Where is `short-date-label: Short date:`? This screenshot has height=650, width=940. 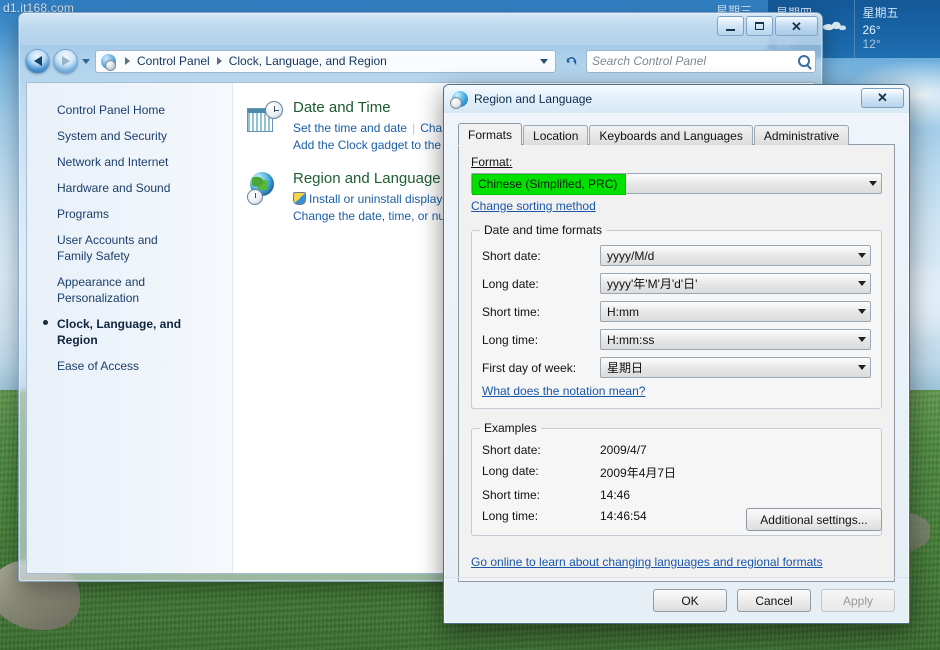 short-date-label: Short date: is located at coordinates (511, 255).